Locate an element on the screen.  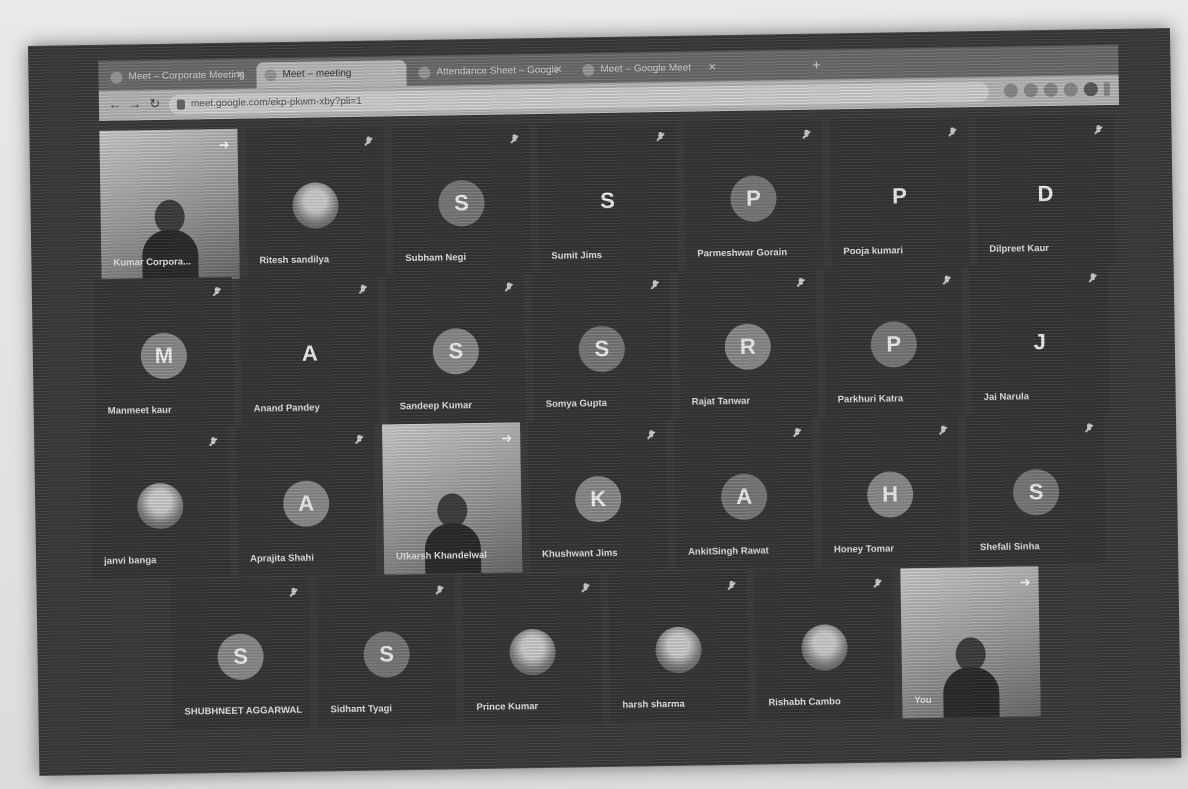
participant-tile: D Dilpreet Kaur is located at coordinates (1045, 191).